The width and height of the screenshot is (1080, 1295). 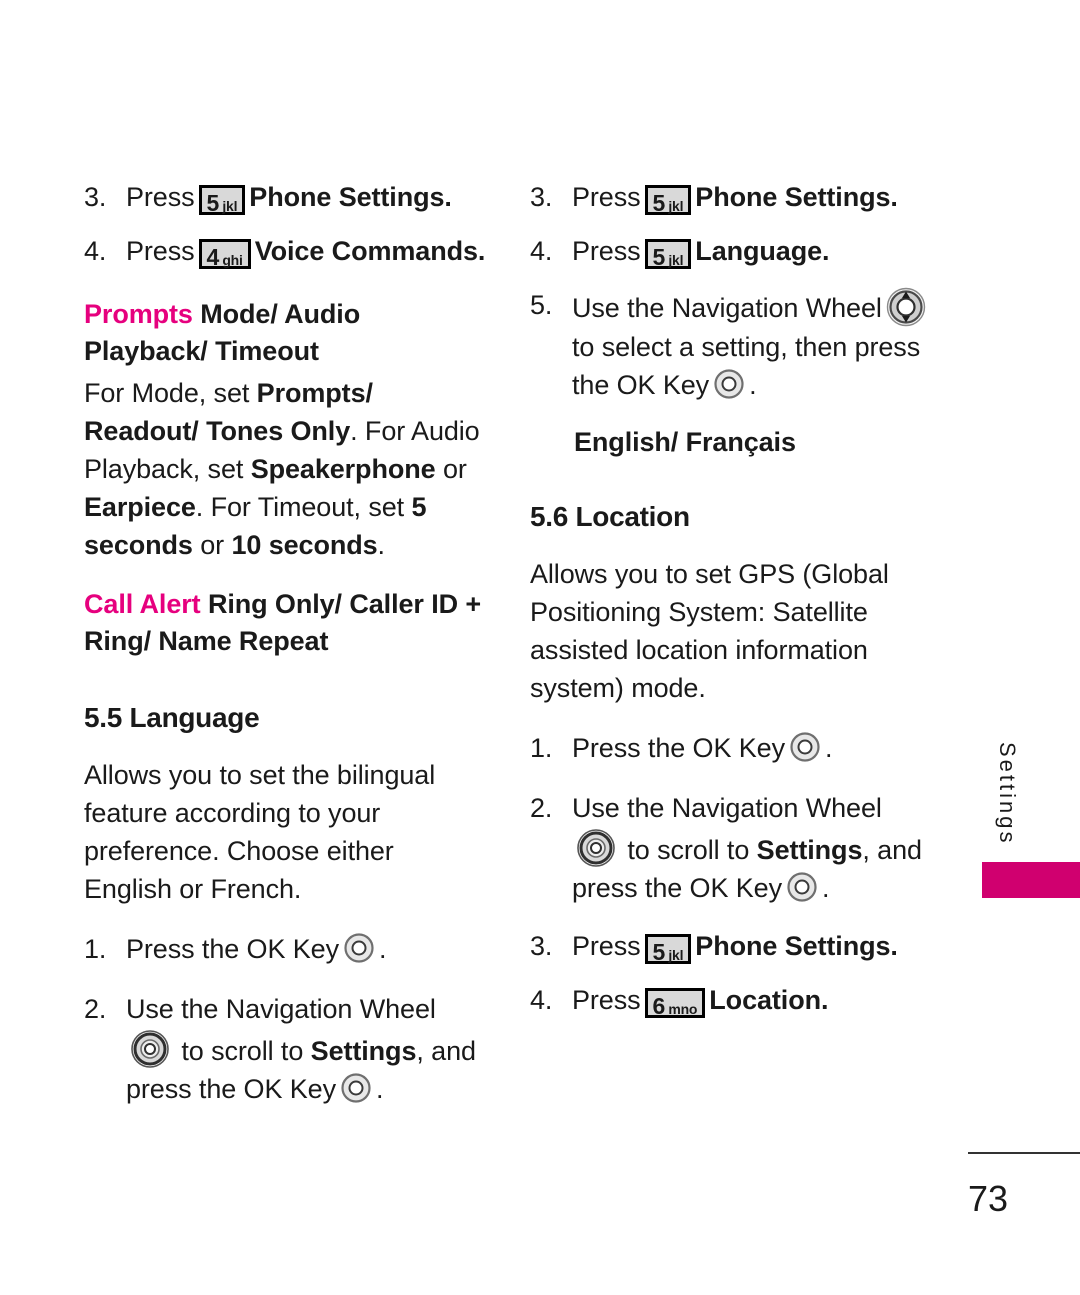 What do you see at coordinates (1031, 880) in the screenshot?
I see `side-tab-marker` at bounding box center [1031, 880].